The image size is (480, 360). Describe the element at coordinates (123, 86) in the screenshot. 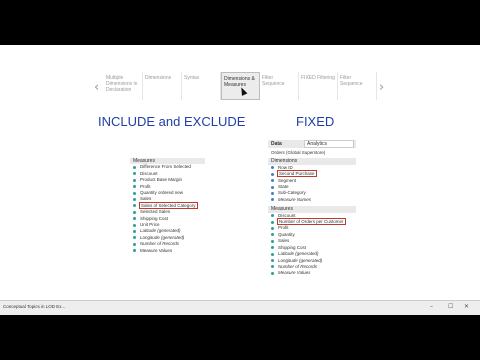

I see `tab-multiple-dimensions: Multiple Dimensions in Declaration` at that location.